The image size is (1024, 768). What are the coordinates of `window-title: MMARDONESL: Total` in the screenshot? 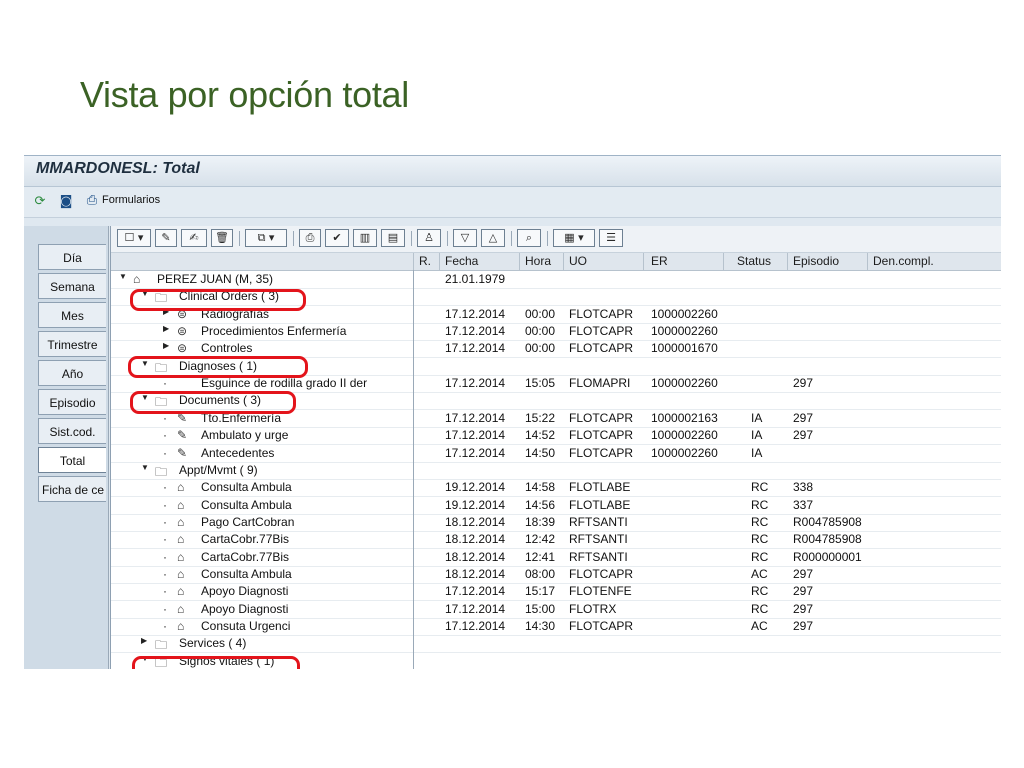 It's located at (118, 168).